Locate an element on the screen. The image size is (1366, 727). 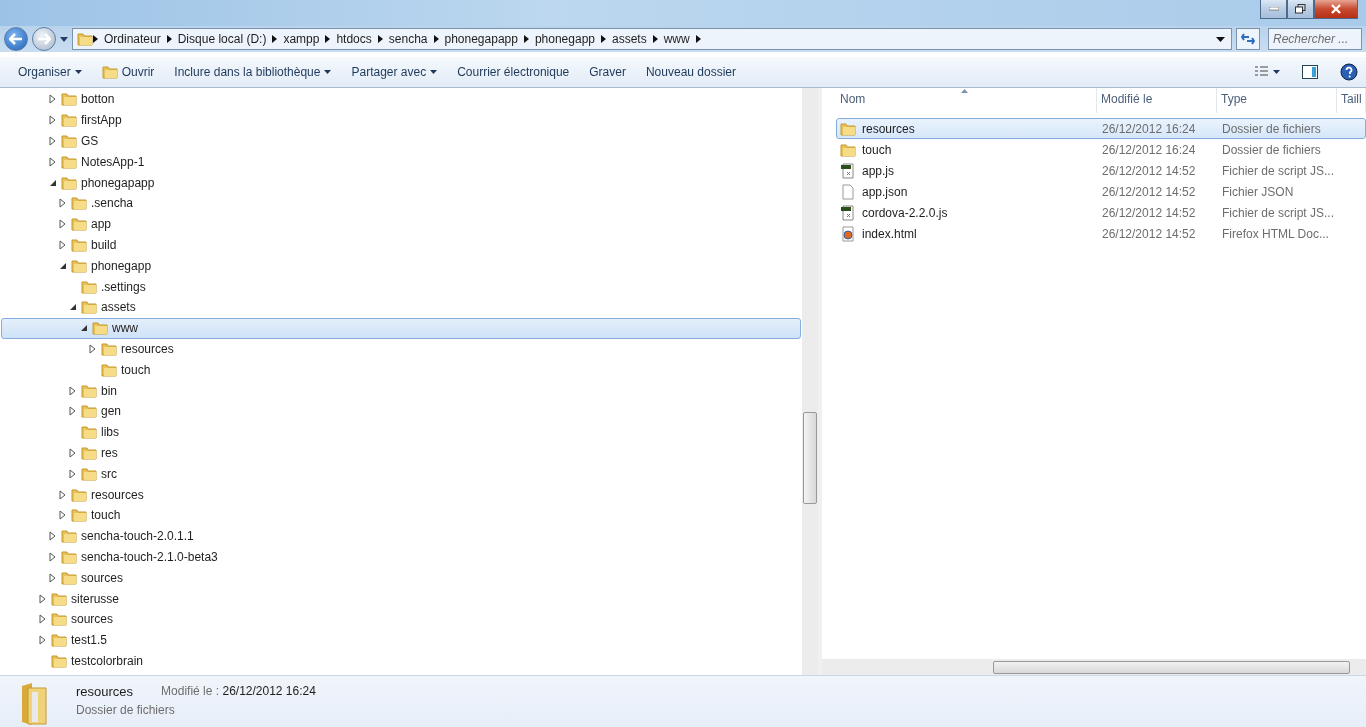
tree-item: app is located at coordinates (101, 224).